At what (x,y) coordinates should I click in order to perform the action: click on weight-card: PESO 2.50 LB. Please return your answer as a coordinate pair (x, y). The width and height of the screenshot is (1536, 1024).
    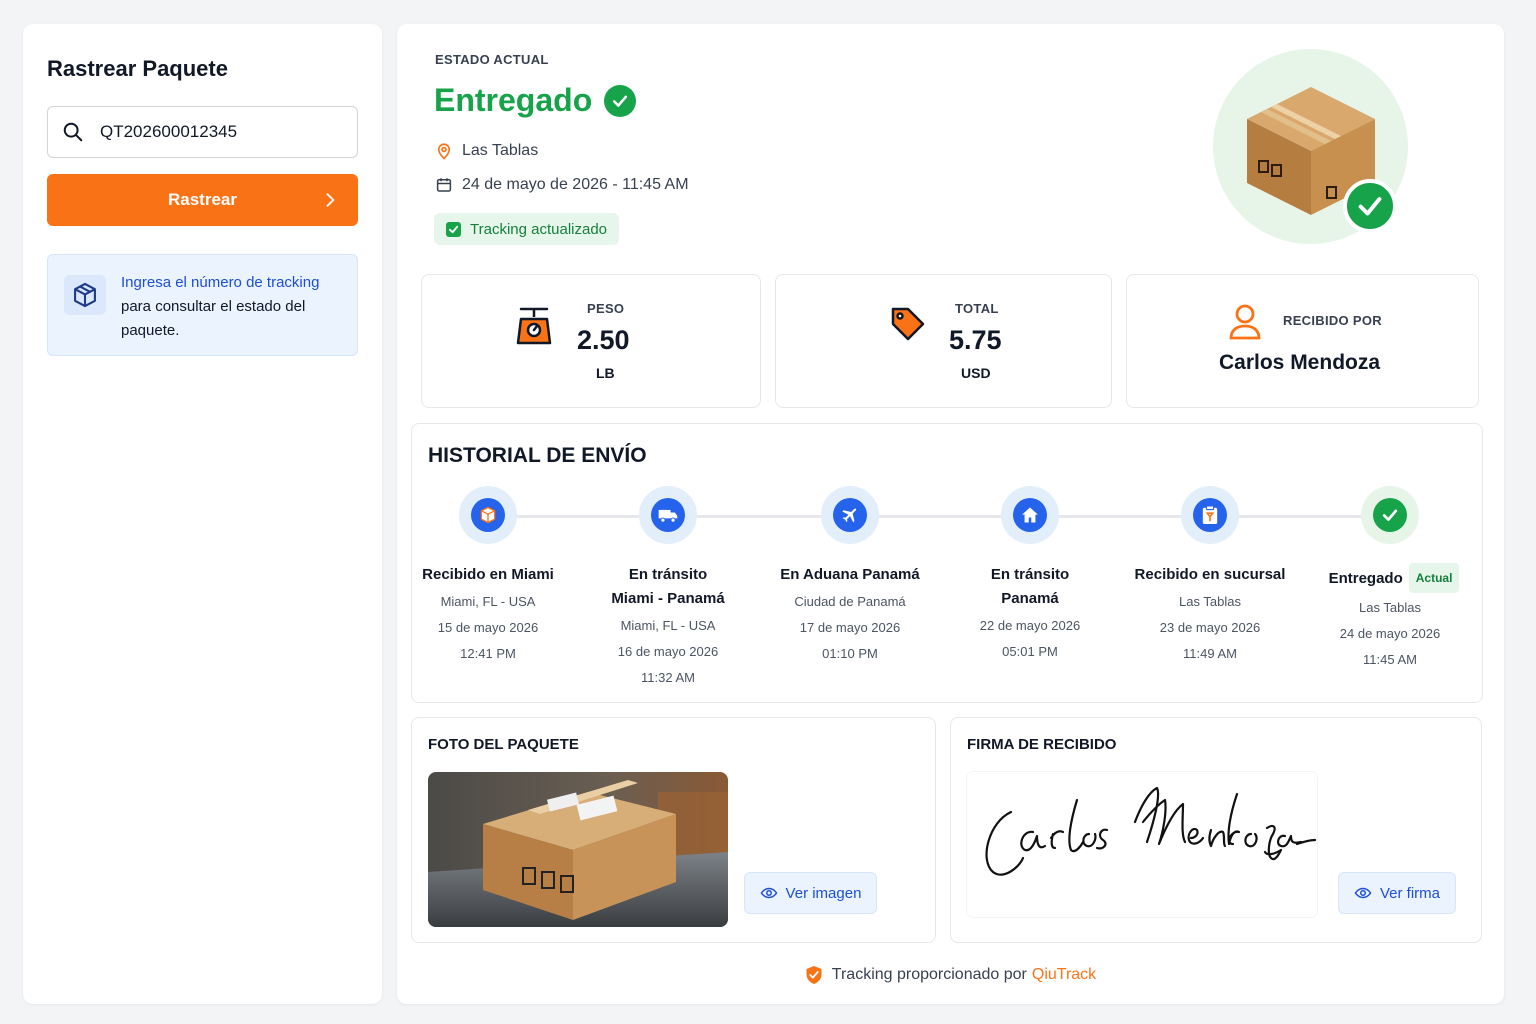
    Looking at the image, I should click on (591, 341).